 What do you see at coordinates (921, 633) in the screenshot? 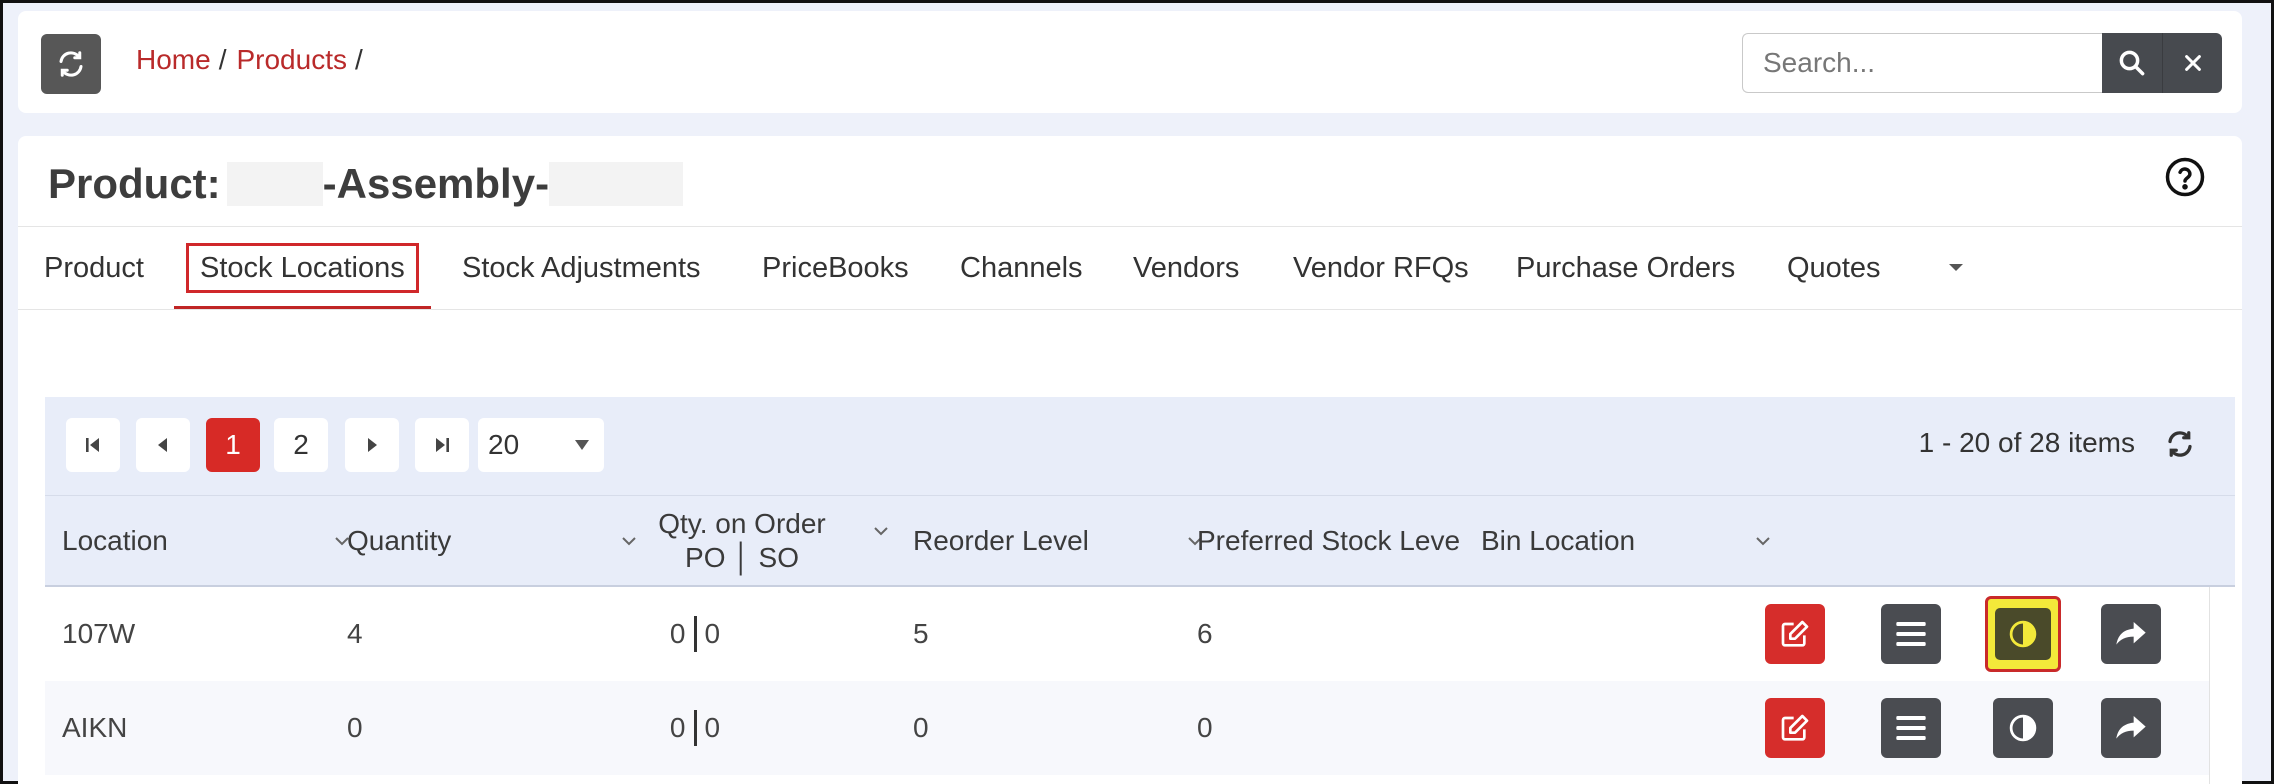
I see `cell-reorder-level: 5` at bounding box center [921, 633].